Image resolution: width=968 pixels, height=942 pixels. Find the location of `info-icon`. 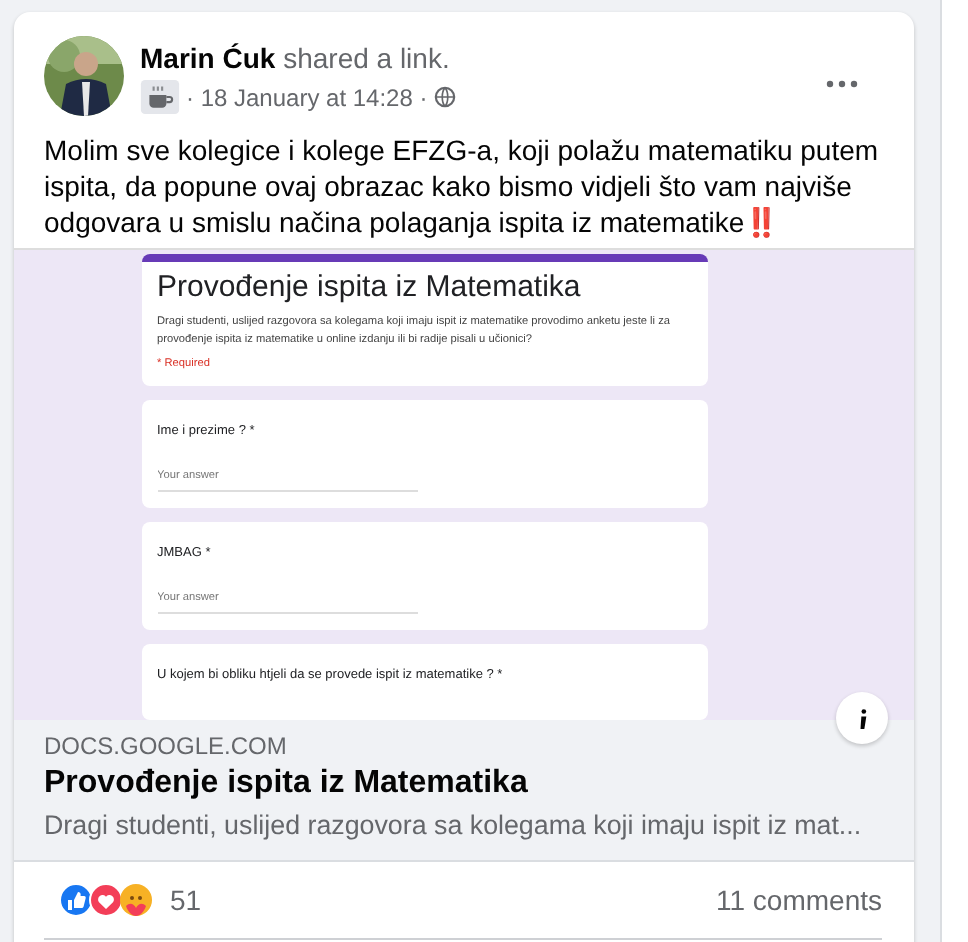

info-icon is located at coordinates (862, 718).